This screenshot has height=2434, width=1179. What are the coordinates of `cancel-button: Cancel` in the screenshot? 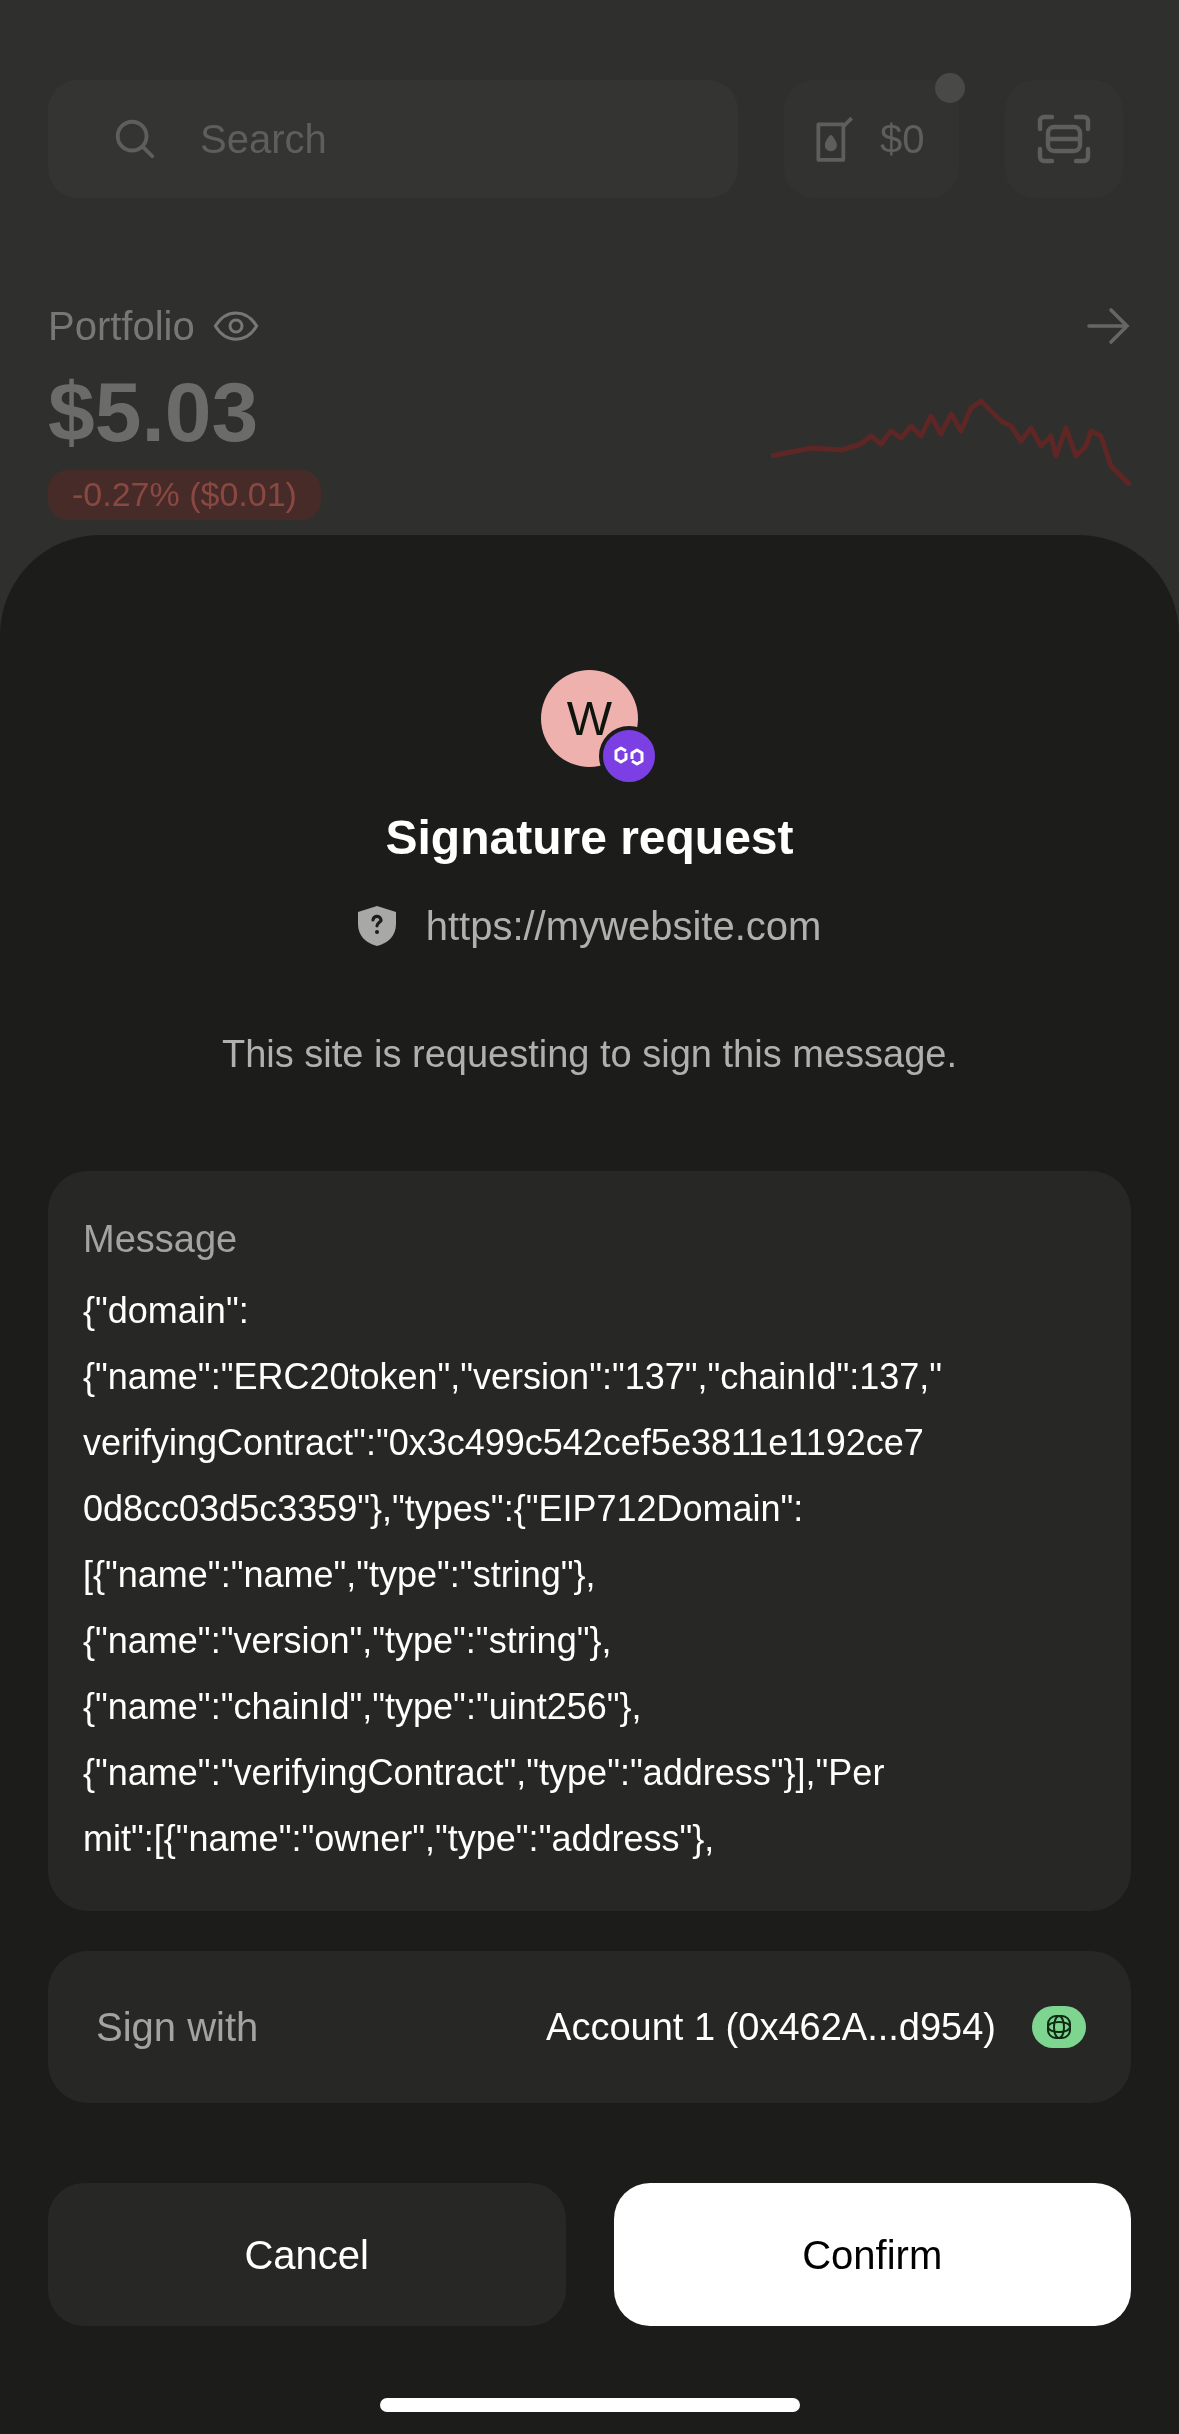 It's located at (307, 2254).